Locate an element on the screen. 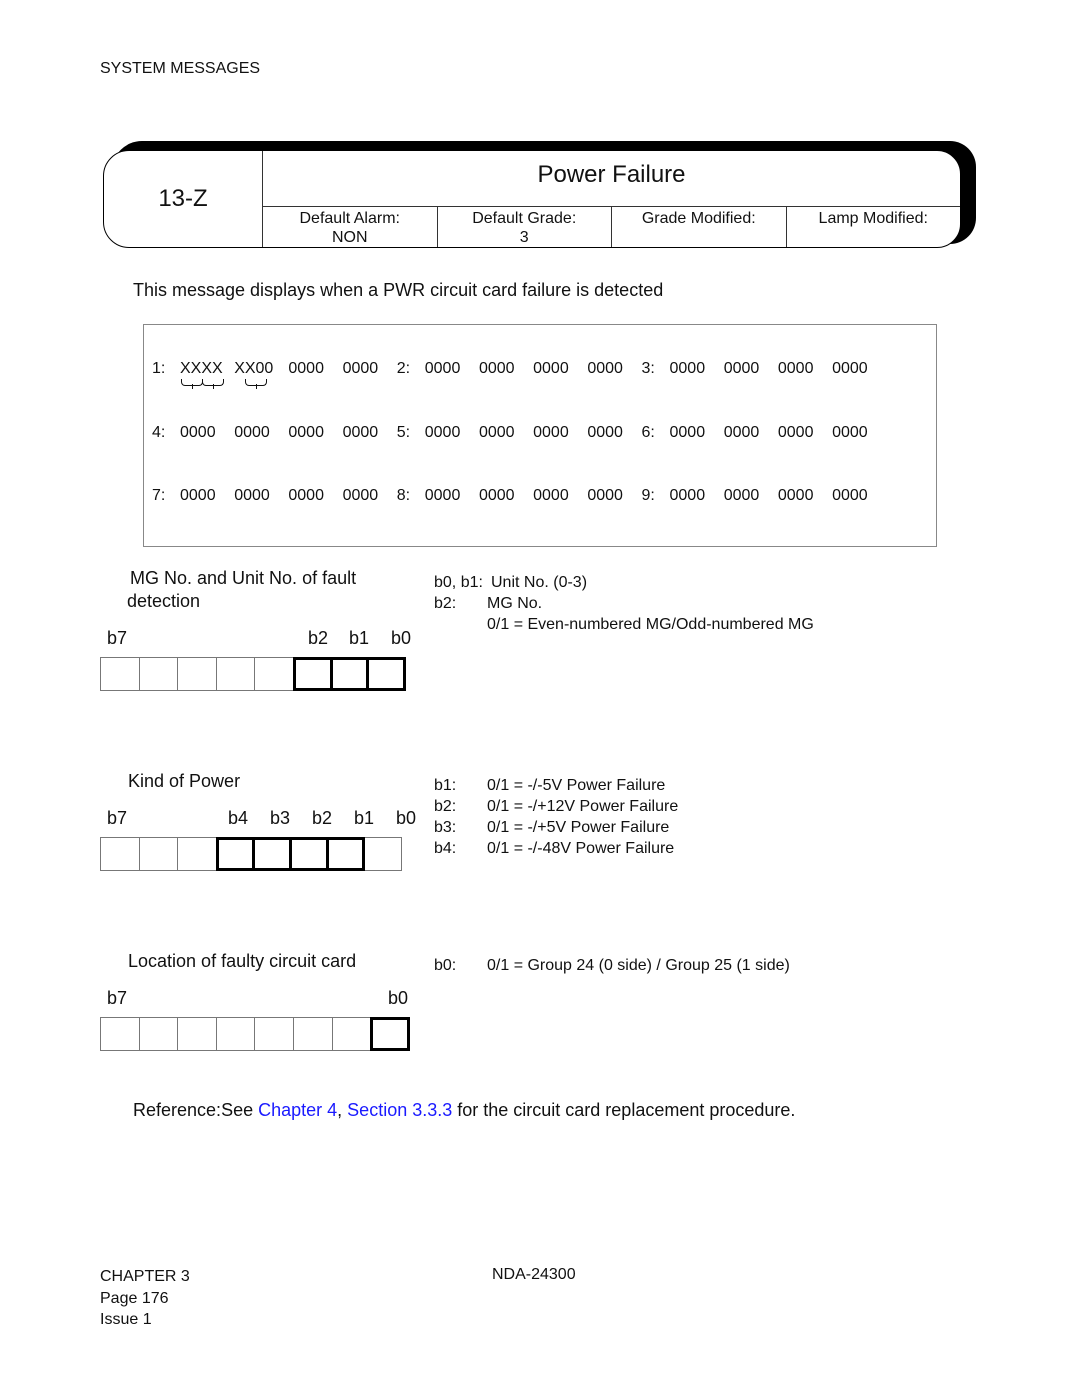 Image resolution: width=1080 pixels, height=1397 pixels. message-title: Power Failure is located at coordinates (611, 174).